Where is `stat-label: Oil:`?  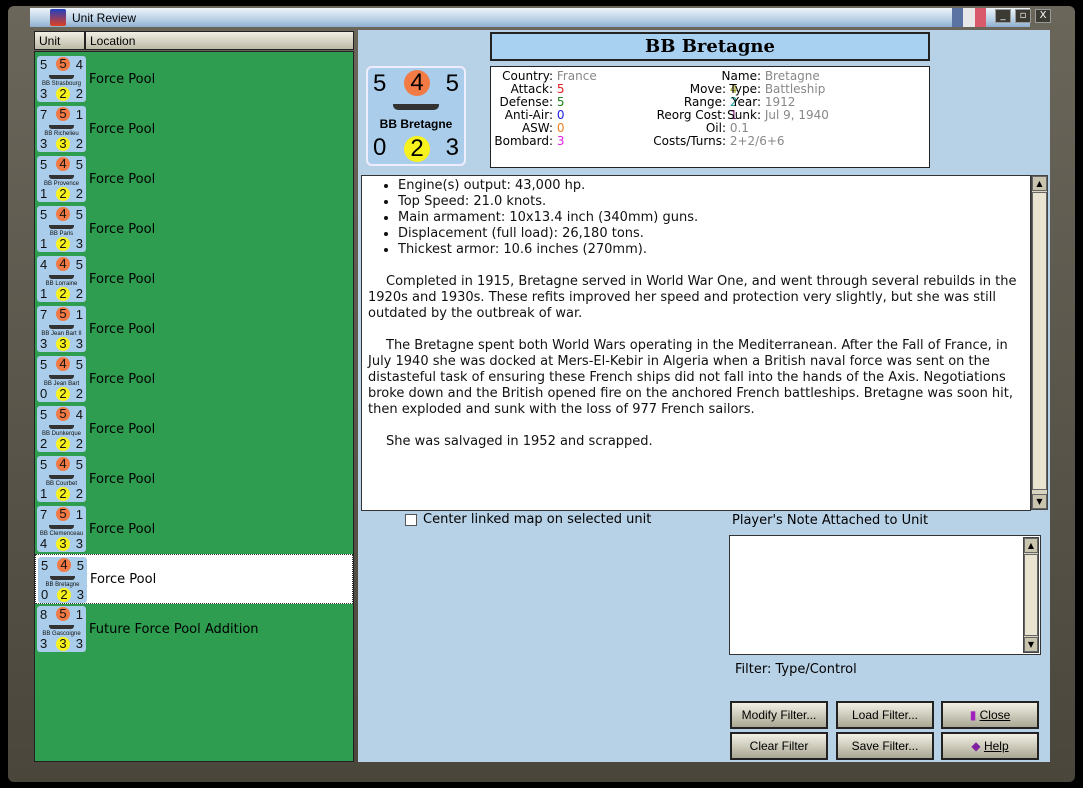 stat-label: Oil: is located at coordinates (715, 128).